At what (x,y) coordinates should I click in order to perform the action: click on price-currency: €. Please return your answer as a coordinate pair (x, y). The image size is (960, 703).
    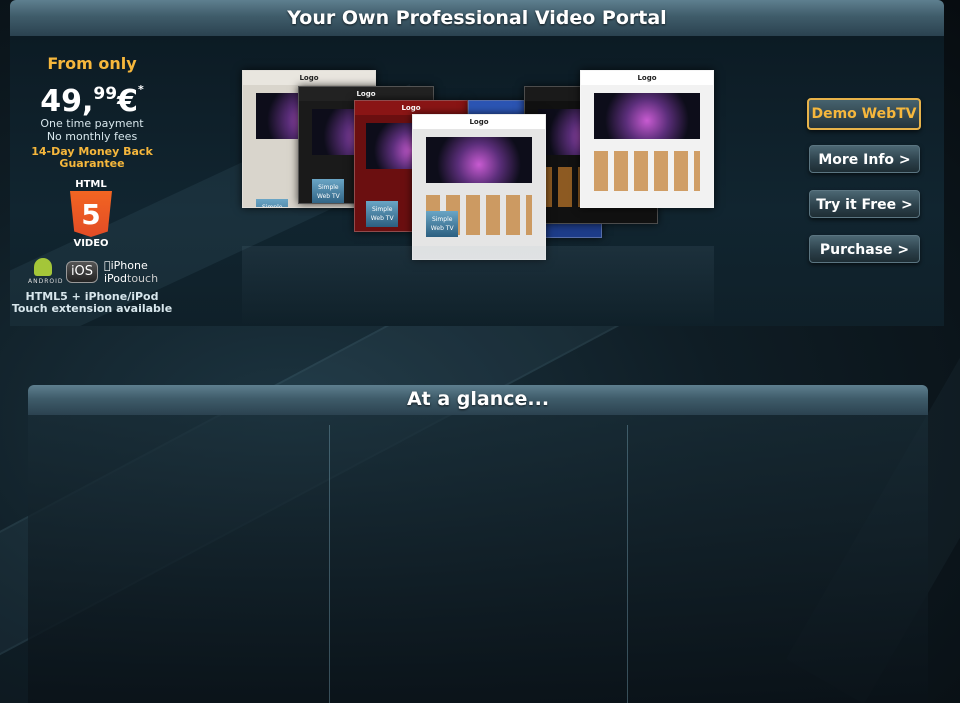
    Looking at the image, I should click on (127, 101).